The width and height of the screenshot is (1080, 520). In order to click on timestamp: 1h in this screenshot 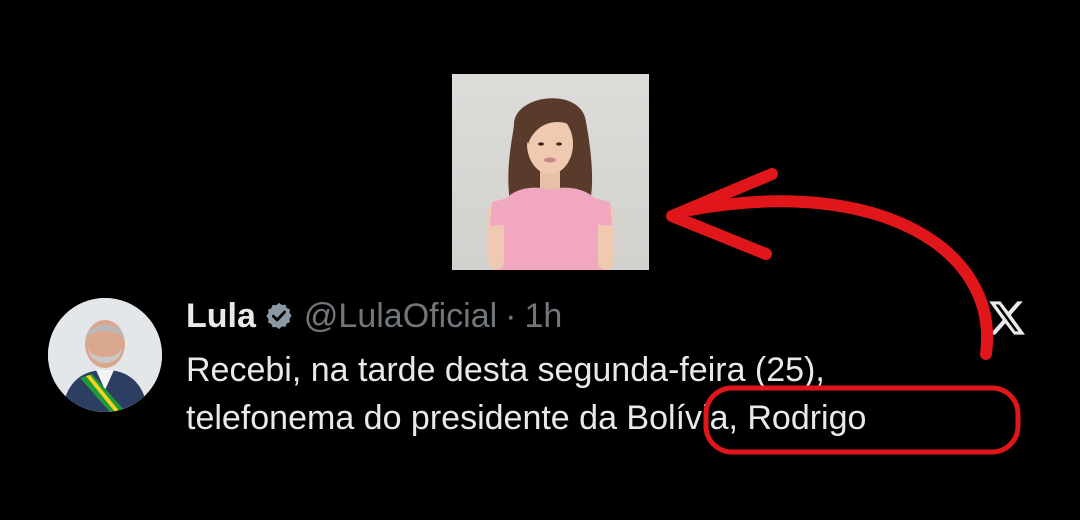, I will do `click(544, 316)`.